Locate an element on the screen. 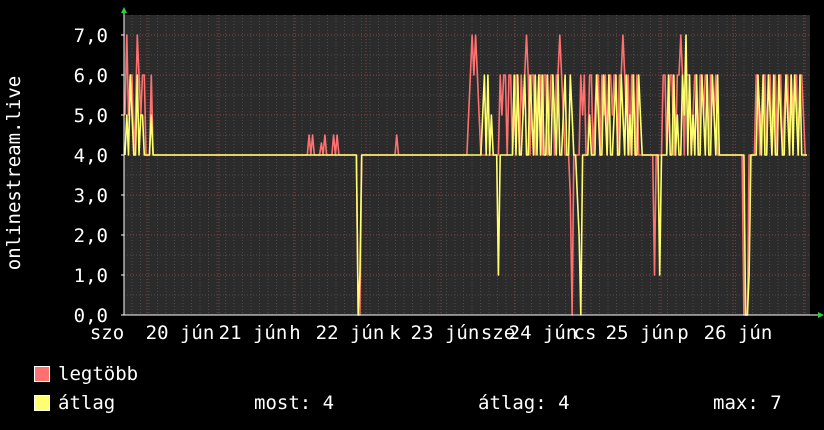 The height and width of the screenshot is (430, 824). x-tick-label: 23 jún is located at coordinates (445, 333).